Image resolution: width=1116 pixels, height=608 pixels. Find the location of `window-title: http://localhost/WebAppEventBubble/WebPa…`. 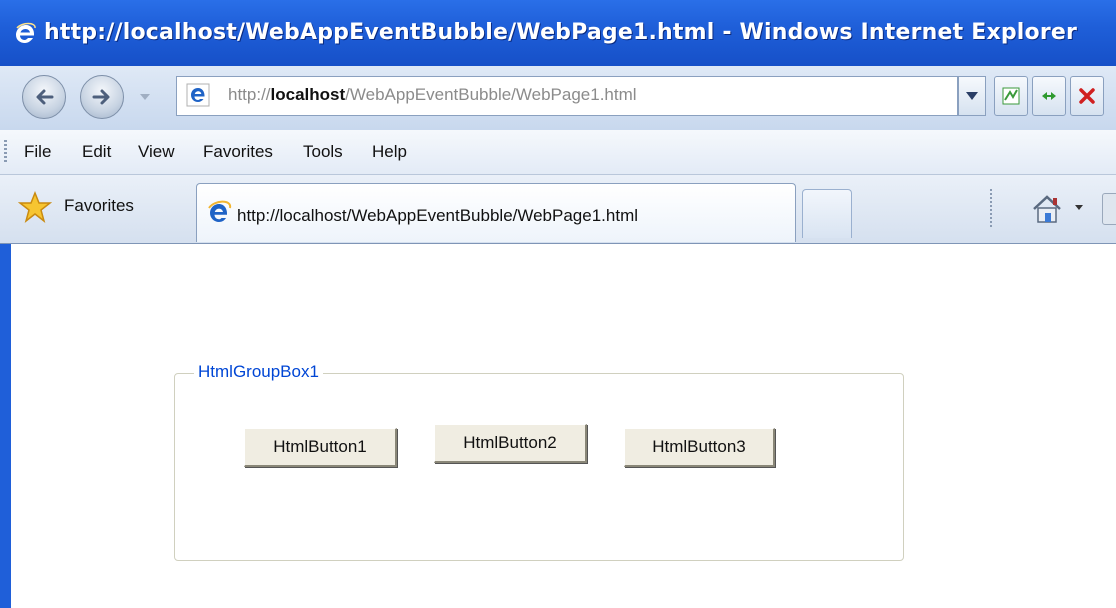

window-title: http://localhost/WebAppEventBubble/WebPa… is located at coordinates (561, 32).